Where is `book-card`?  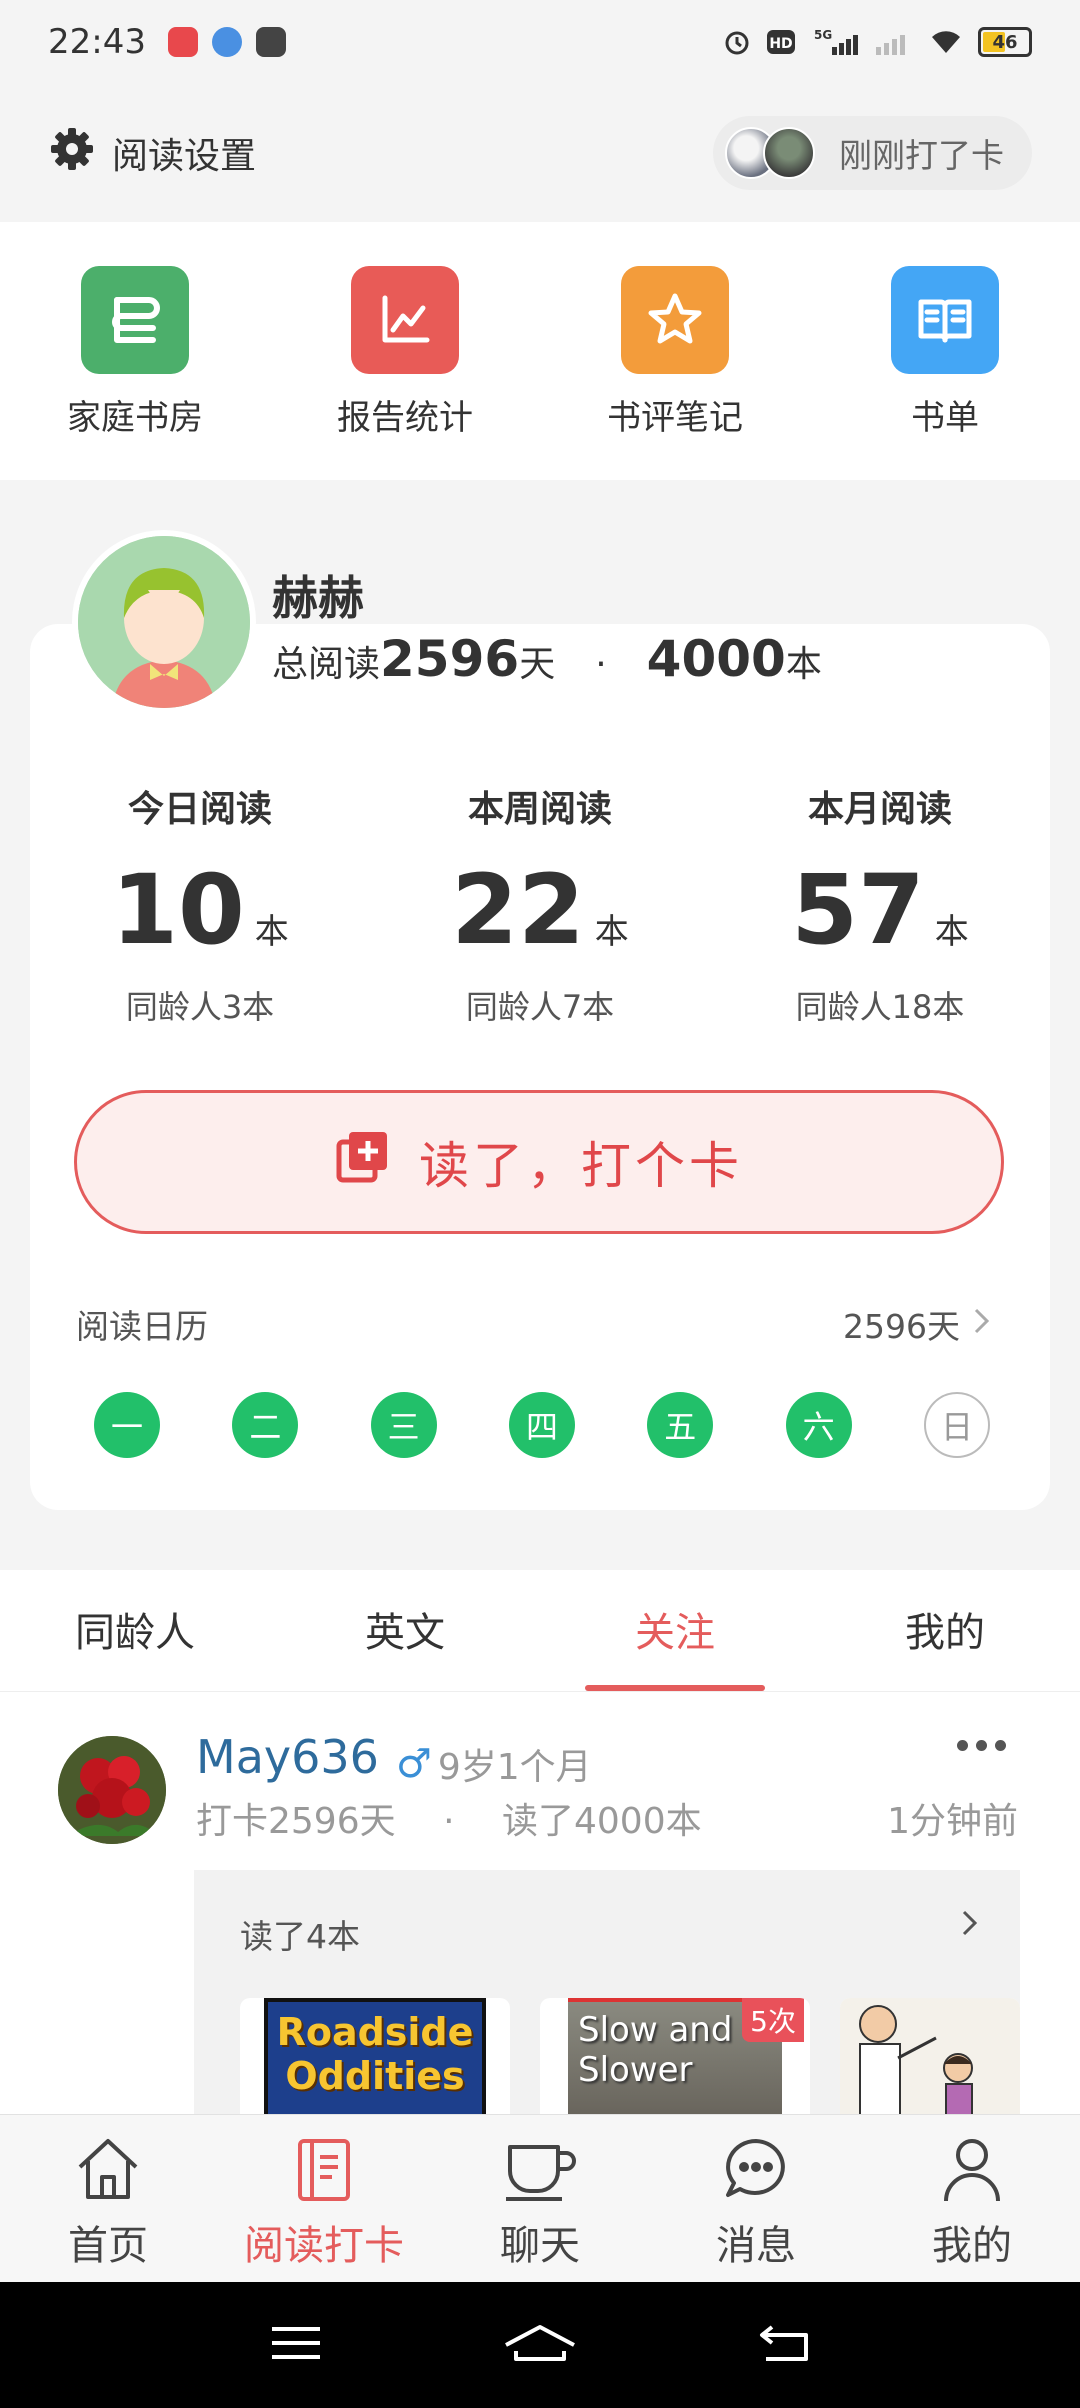 book-card is located at coordinates (930, 2057).